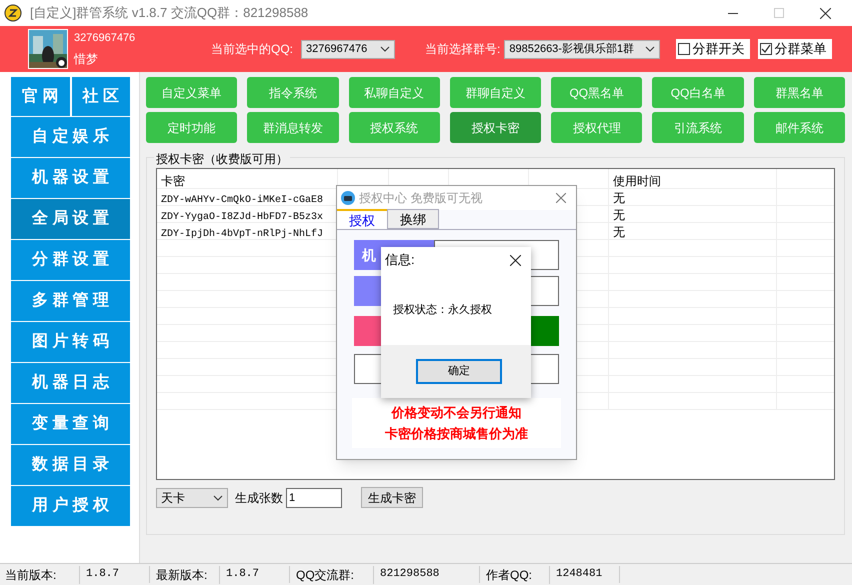  I want to click on status-label: 最新版本:, so click(185, 575).